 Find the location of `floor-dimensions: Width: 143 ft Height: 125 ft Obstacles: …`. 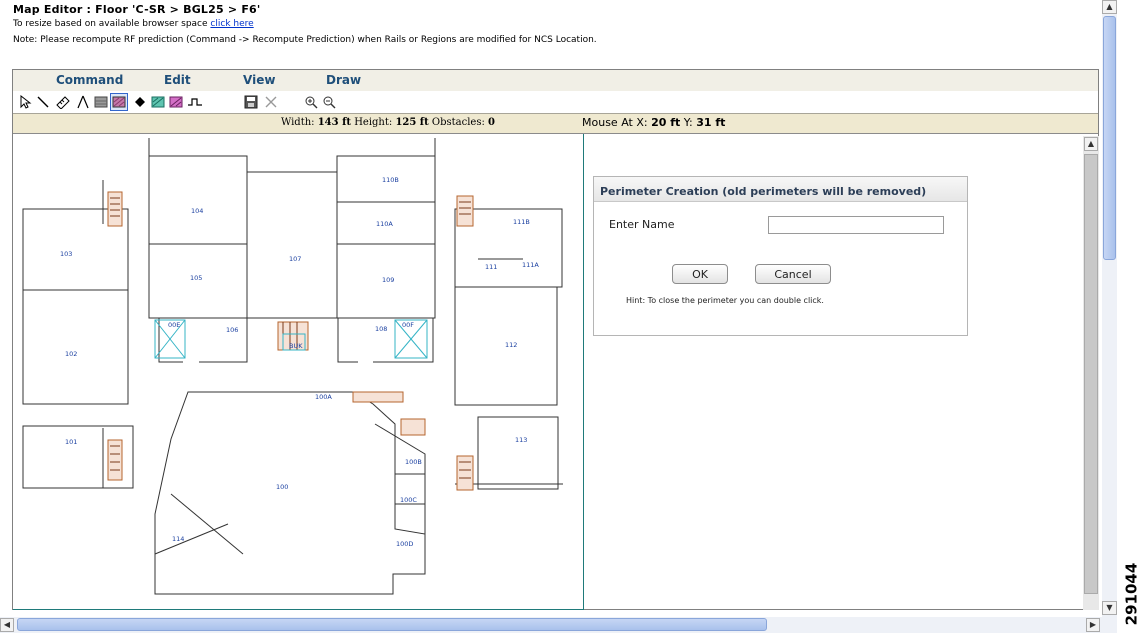

floor-dimensions: Width: 143 ft Height: 125 ft Obstacles: … is located at coordinates (388, 122).